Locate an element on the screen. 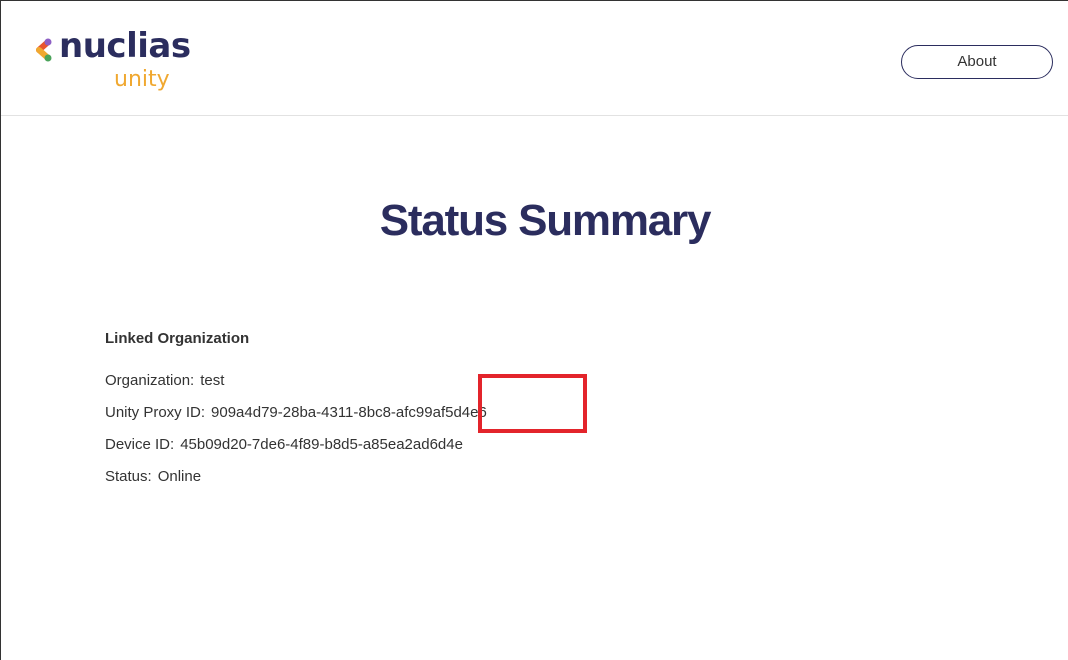  logo-wordmark: nuclias is located at coordinates (125, 46).